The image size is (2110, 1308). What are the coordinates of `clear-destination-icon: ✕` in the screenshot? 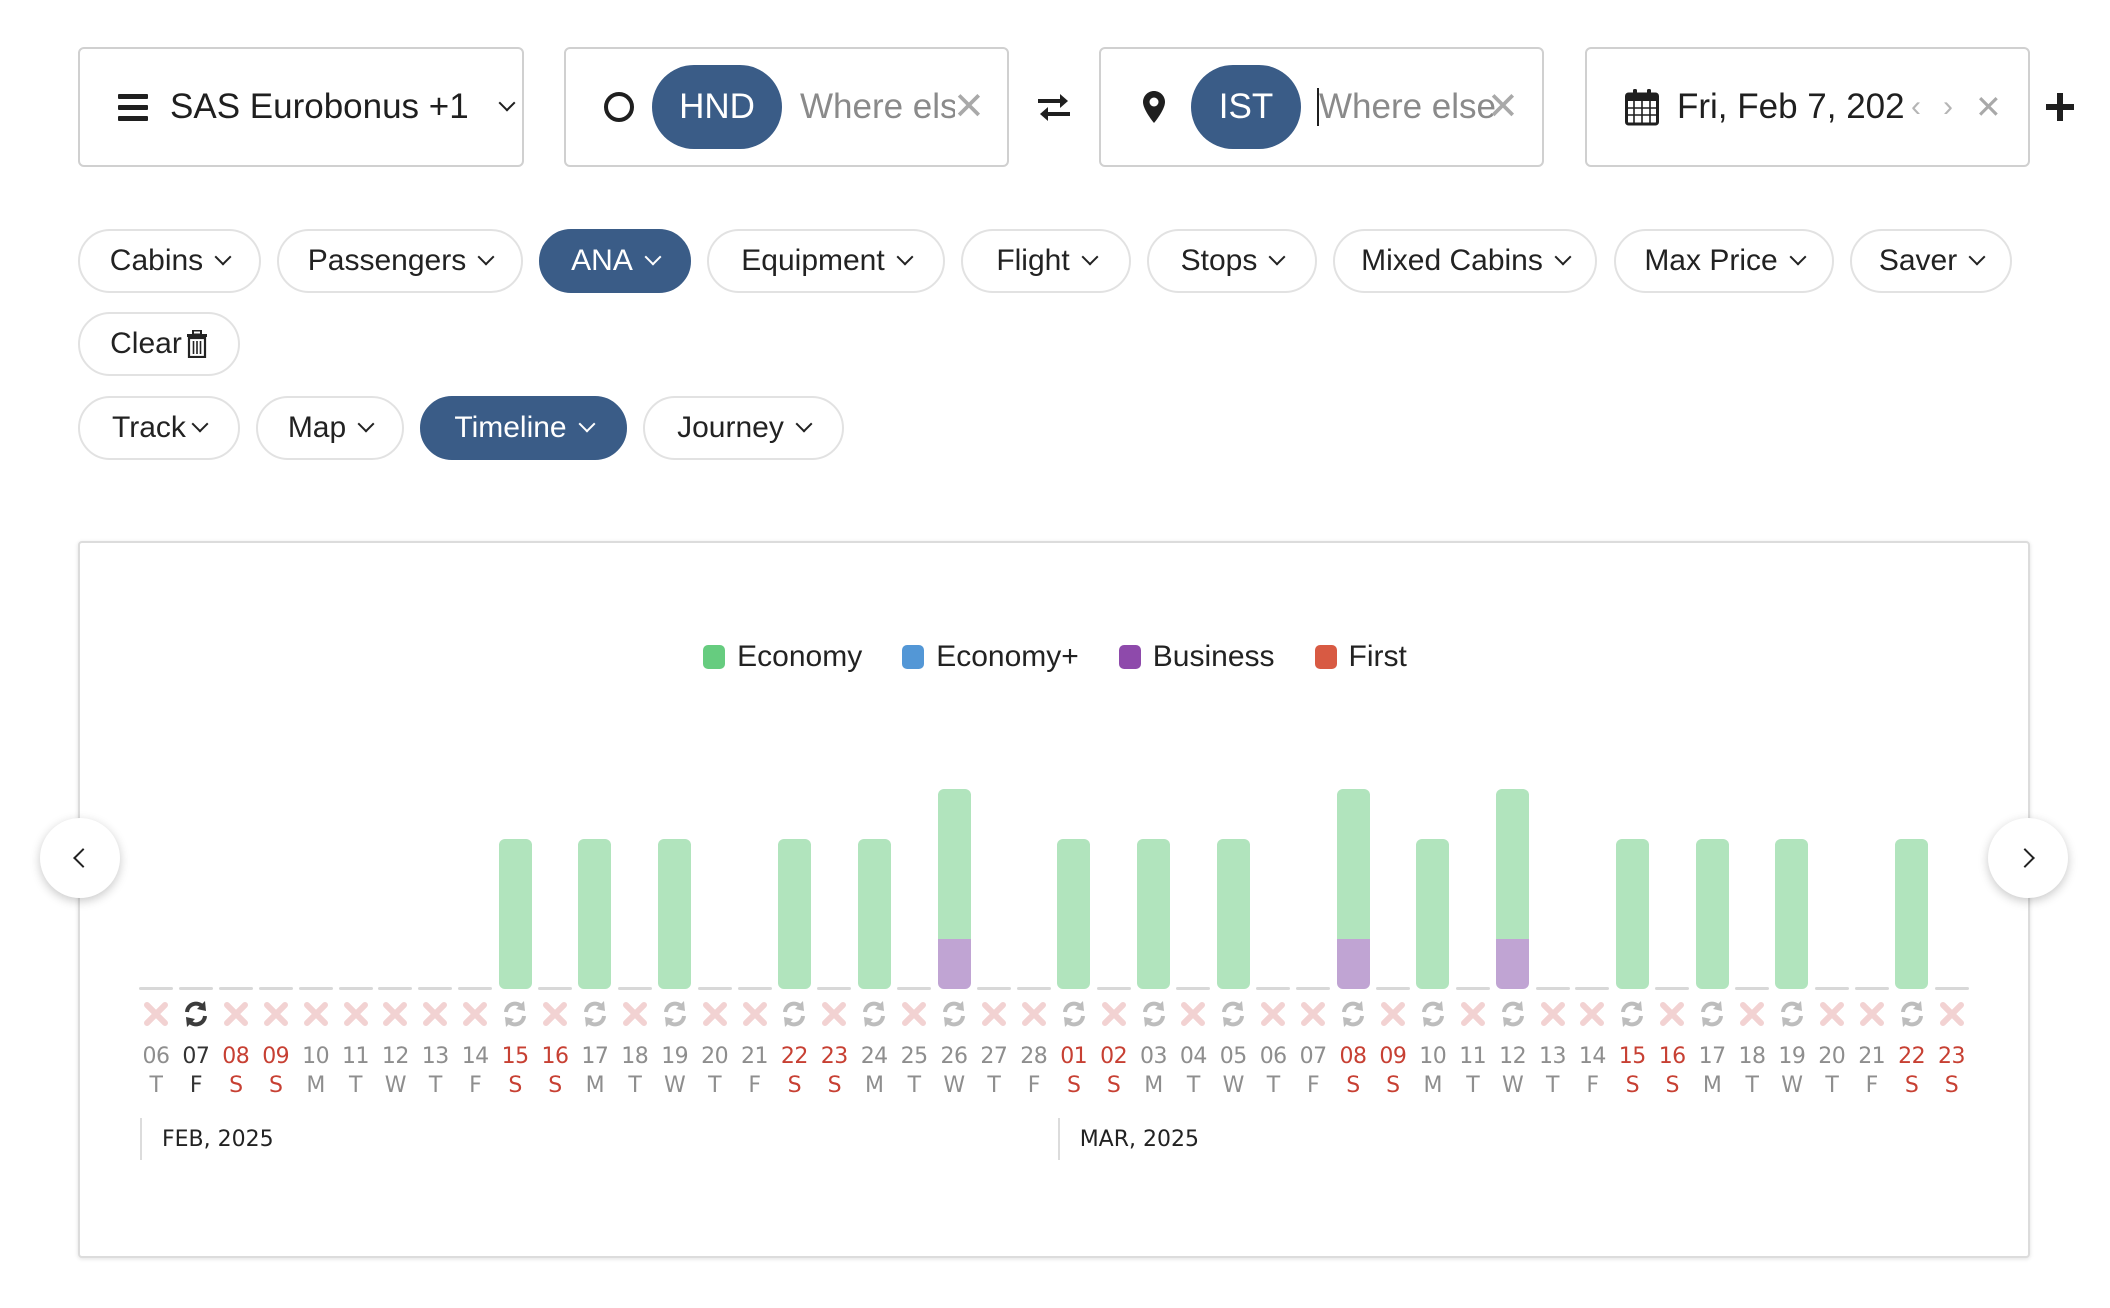 It's located at (1503, 107).